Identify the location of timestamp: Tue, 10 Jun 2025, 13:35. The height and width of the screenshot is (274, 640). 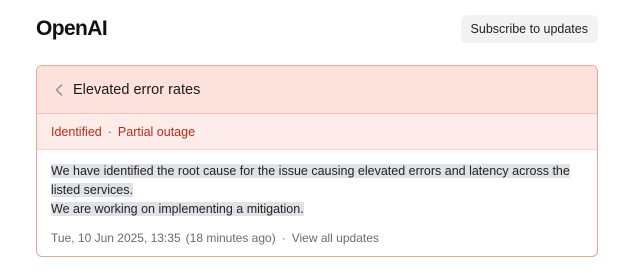
(116, 238).